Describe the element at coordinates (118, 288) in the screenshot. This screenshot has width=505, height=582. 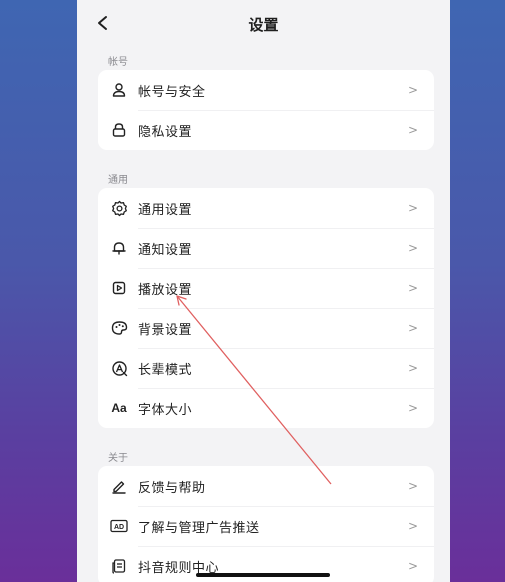
I see `play-icon` at that location.